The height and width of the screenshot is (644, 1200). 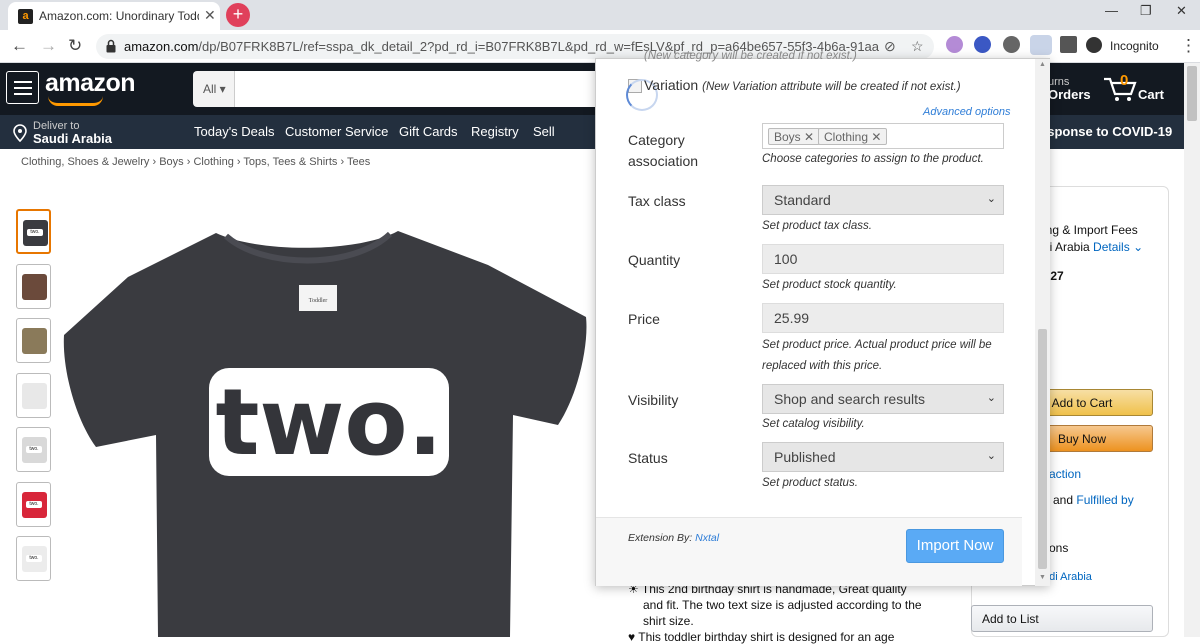 I want to click on add-to-list-button: Add to List, so click(x=1062, y=618).